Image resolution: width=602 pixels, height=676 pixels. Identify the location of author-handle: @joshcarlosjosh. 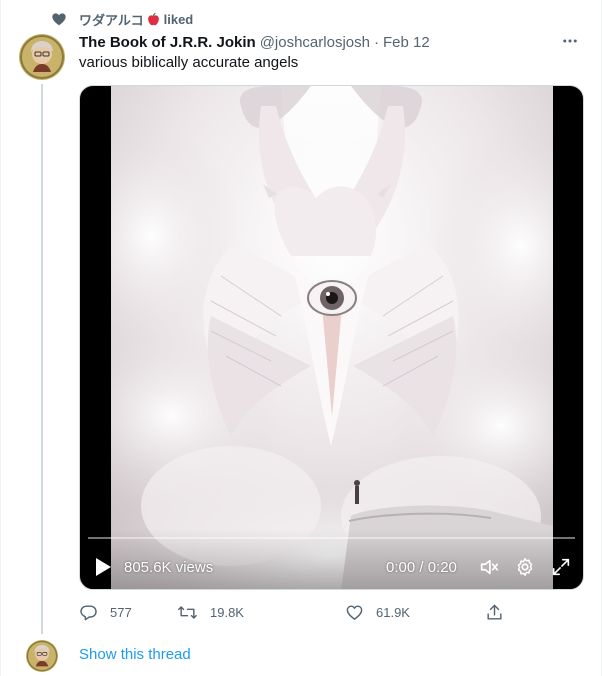
(315, 42).